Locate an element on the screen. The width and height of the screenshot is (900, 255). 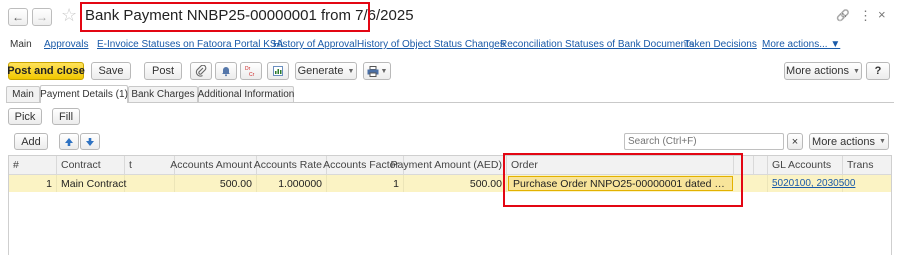
header-trans: Trans is located at coordinates (867, 165).